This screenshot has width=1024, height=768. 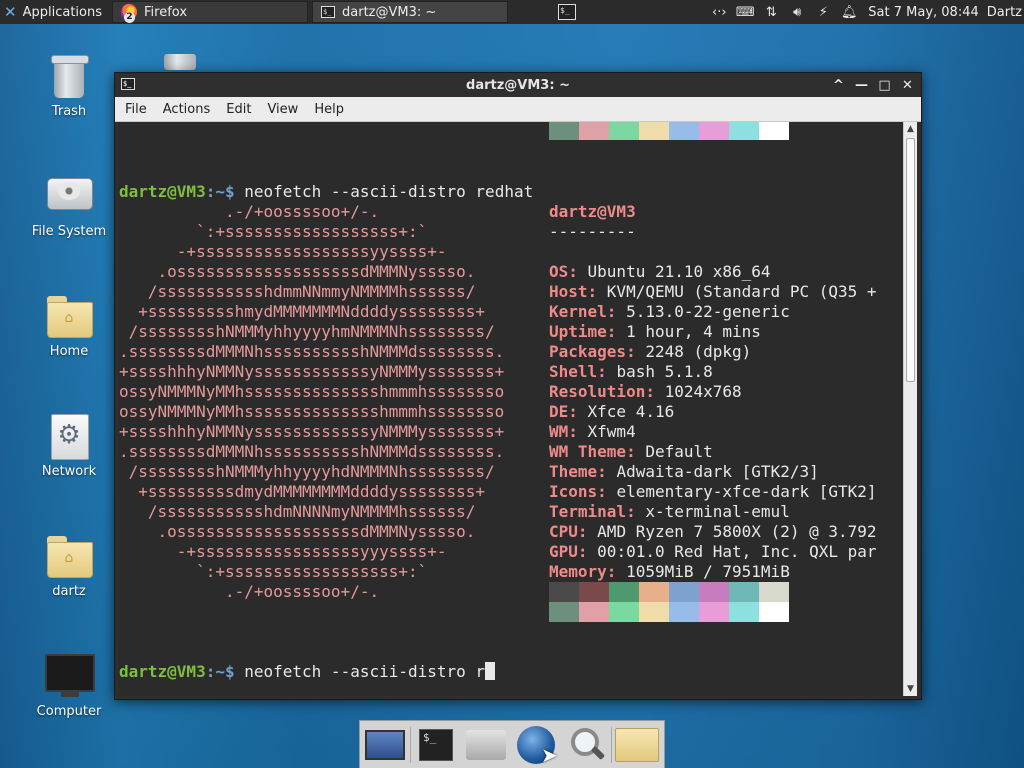 I want to click on terminal-launcher: $_, so click(x=567, y=12).